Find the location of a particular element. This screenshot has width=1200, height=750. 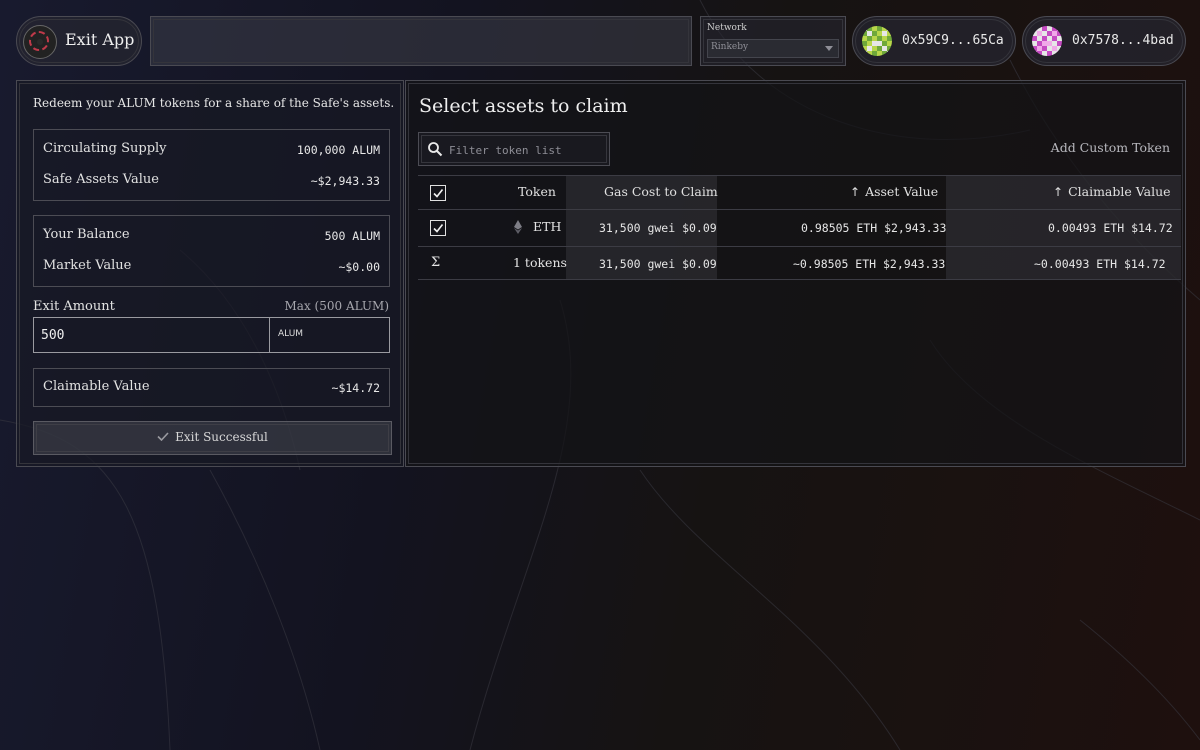

asset-value-sort-header: ↑ Asset Value is located at coordinates (894, 191).